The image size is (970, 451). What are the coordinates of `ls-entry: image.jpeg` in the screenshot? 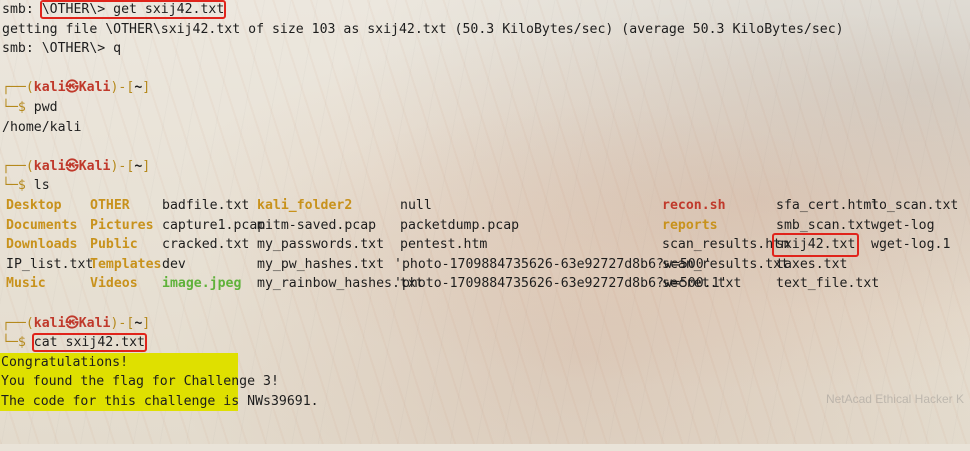 It's located at (202, 284).